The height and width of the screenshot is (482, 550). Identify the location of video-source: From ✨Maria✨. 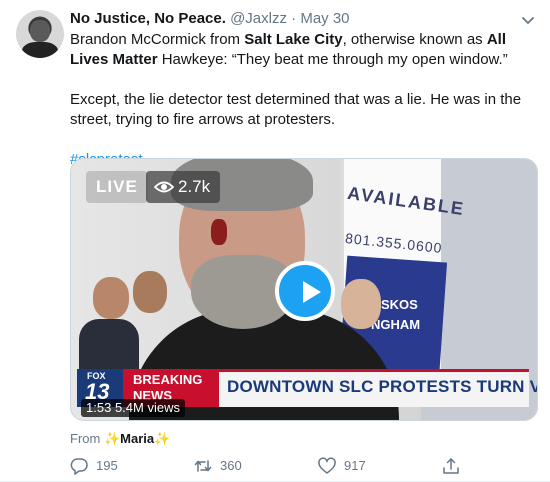
(120, 439).